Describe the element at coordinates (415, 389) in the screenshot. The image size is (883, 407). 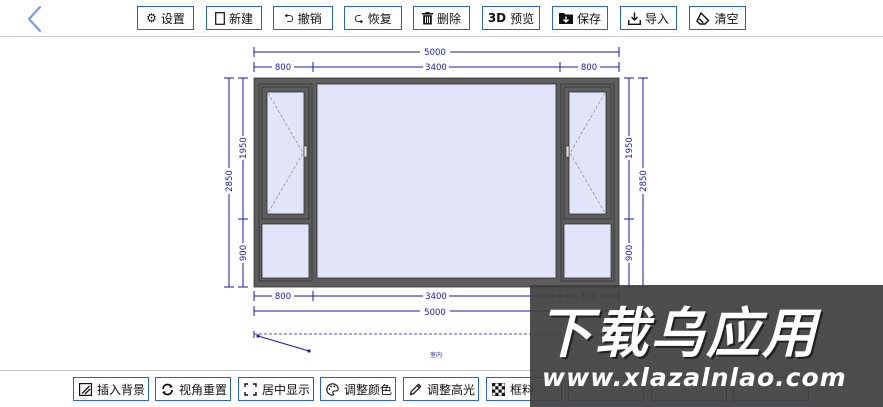
I see `pen-icon` at that location.